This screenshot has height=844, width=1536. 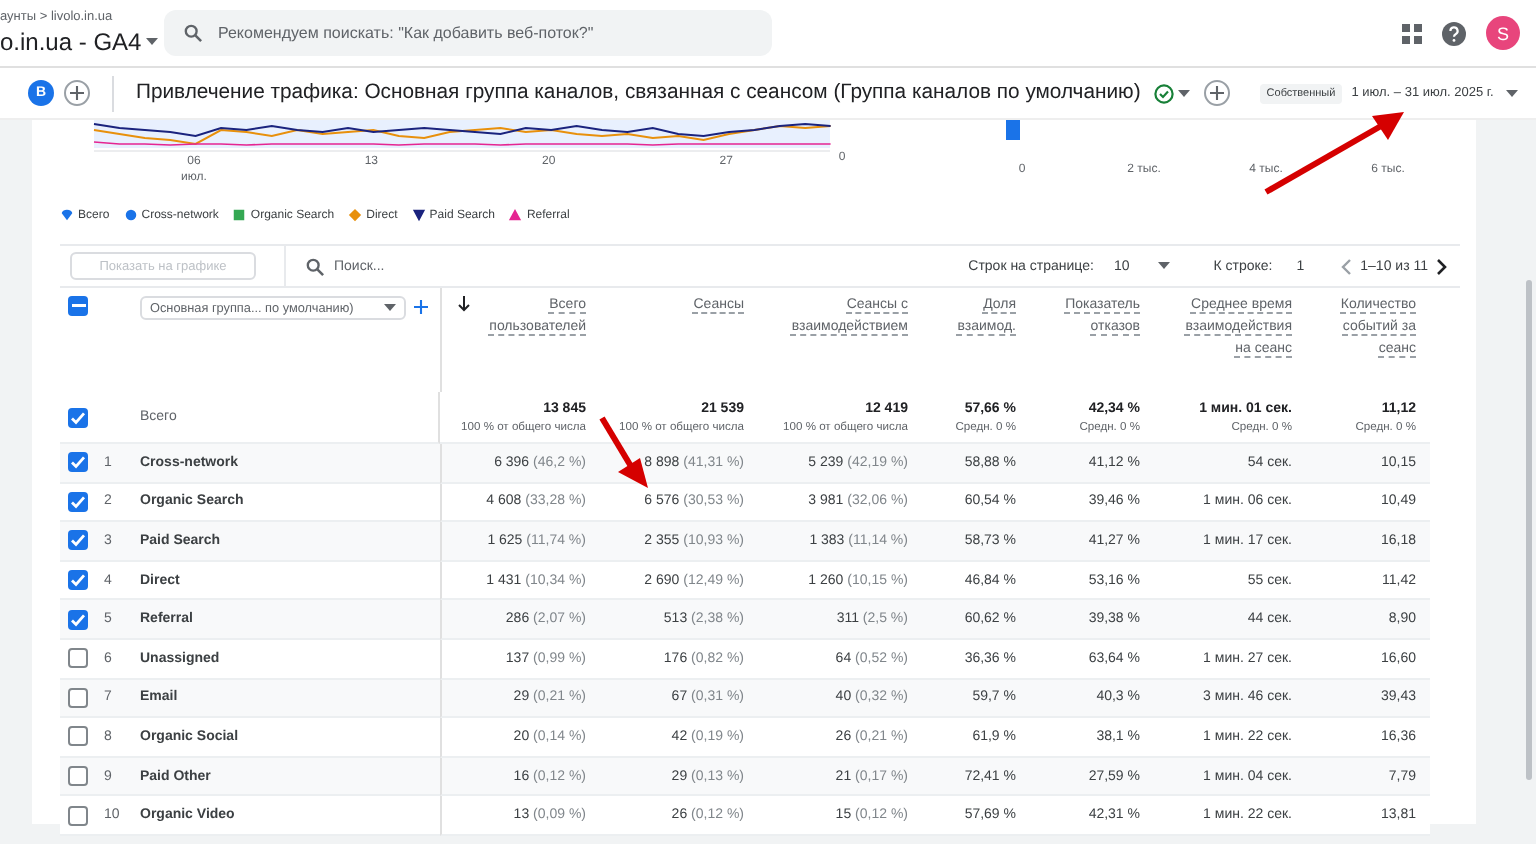 What do you see at coordinates (638, 93) in the screenshot?
I see `report-title: Привлечение трафика: Основная группа каналов, связанная с сеансом (Группа каналов по умолчанию)` at bounding box center [638, 93].